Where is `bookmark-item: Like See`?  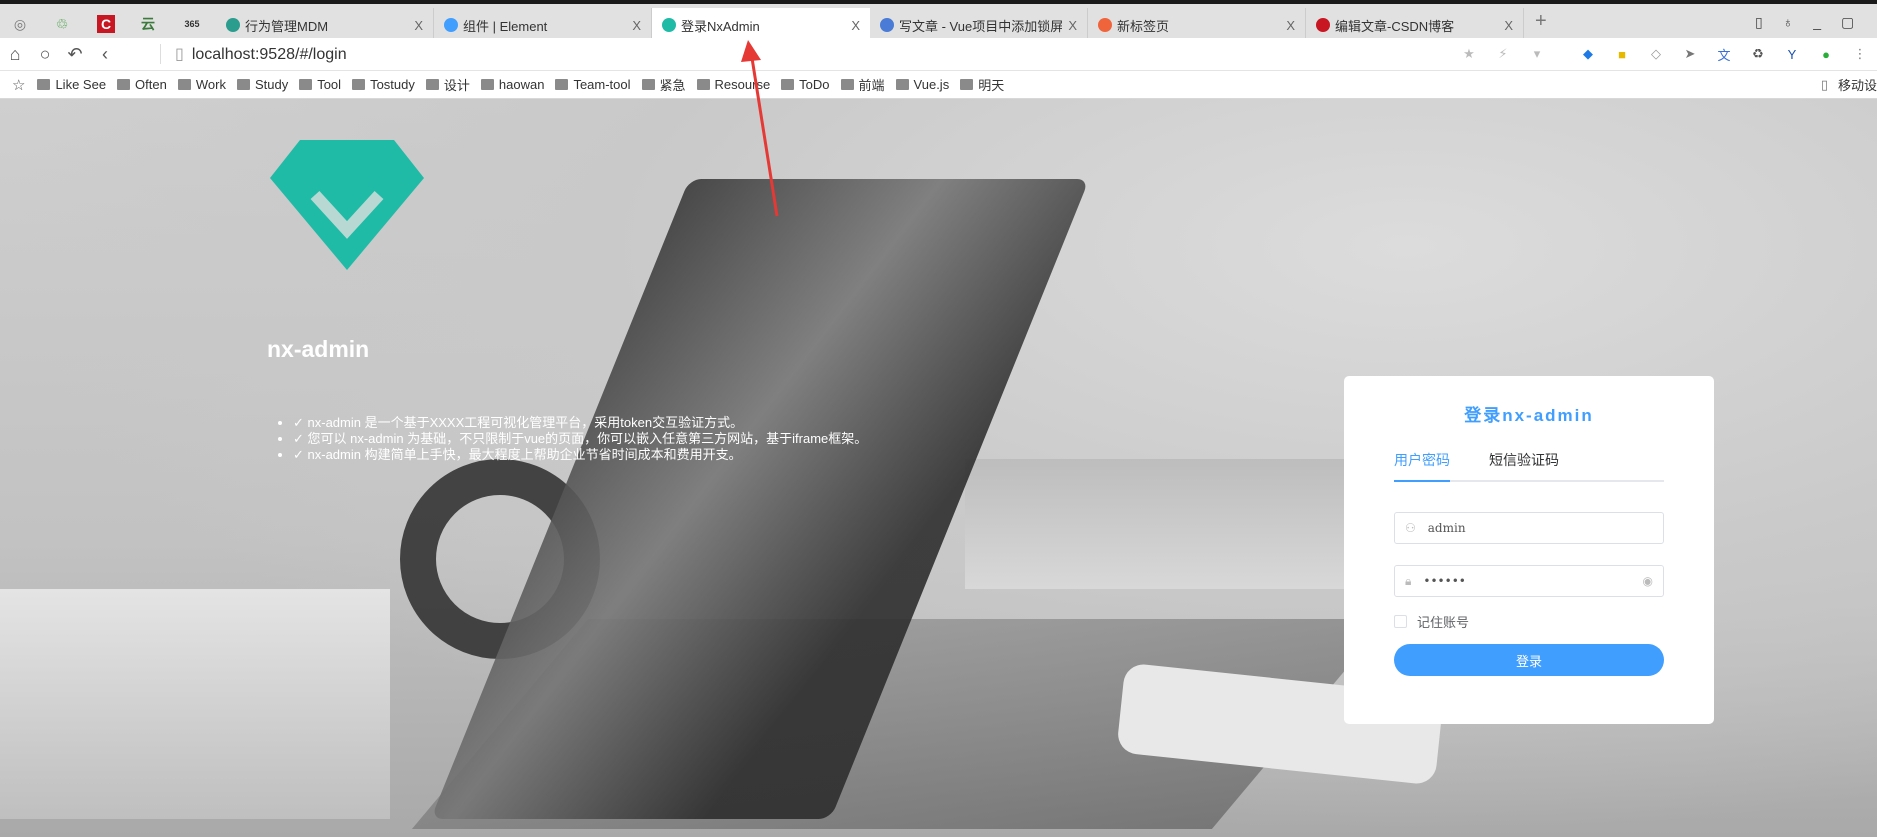 bookmark-item: Like See is located at coordinates (71, 84).